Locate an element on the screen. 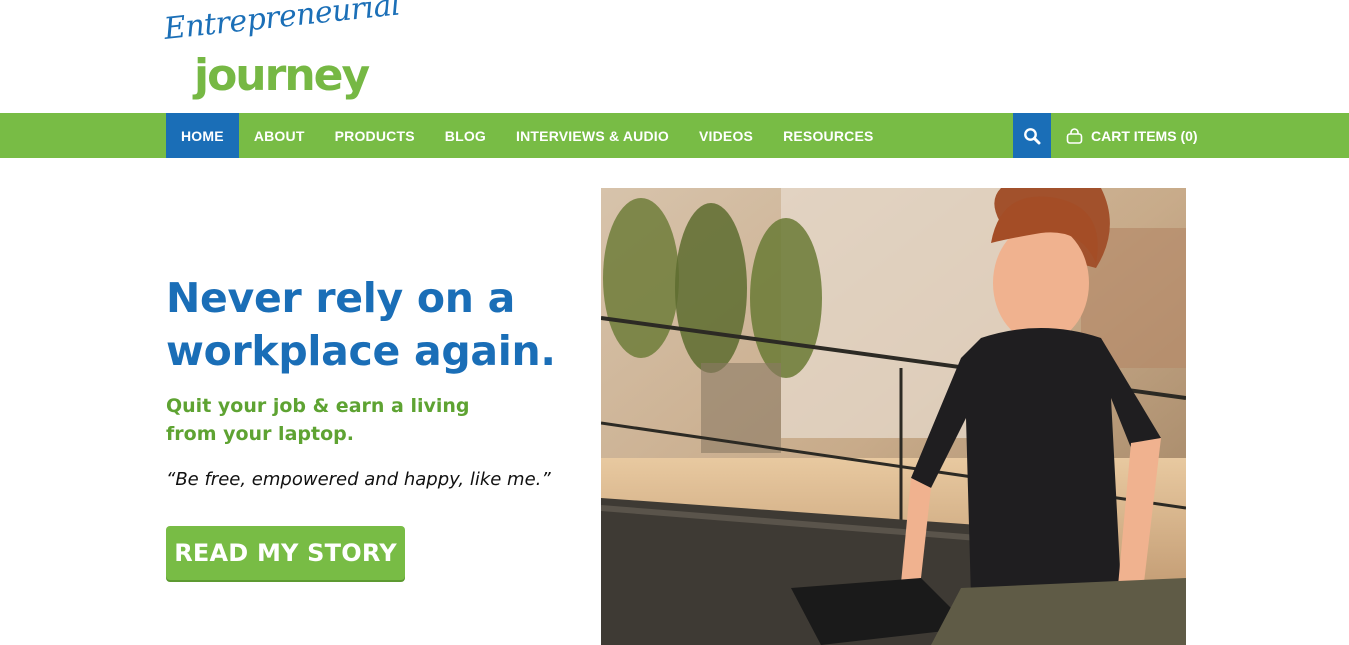 This screenshot has width=1349, height=645. nav-item-about: ABOUT is located at coordinates (279, 135).